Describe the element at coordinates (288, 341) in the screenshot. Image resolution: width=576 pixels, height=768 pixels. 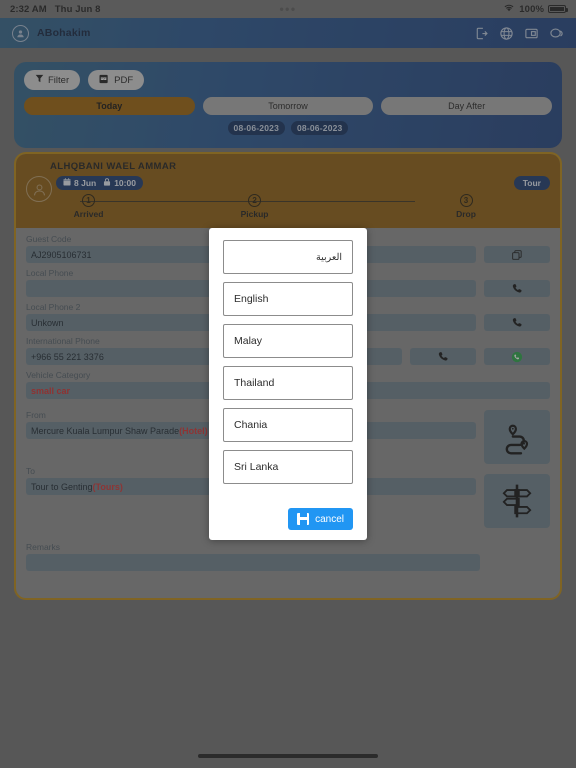
I see `lang-option-malay: Malay` at that location.